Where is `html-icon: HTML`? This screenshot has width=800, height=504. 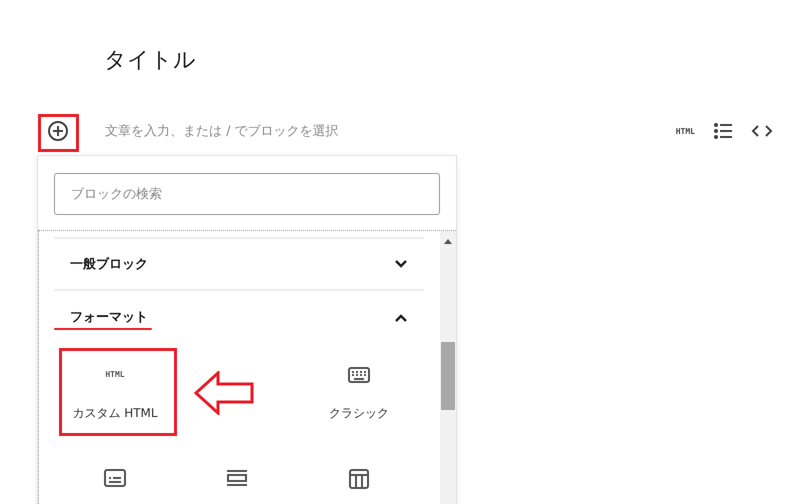
html-icon: HTML is located at coordinates (115, 375).